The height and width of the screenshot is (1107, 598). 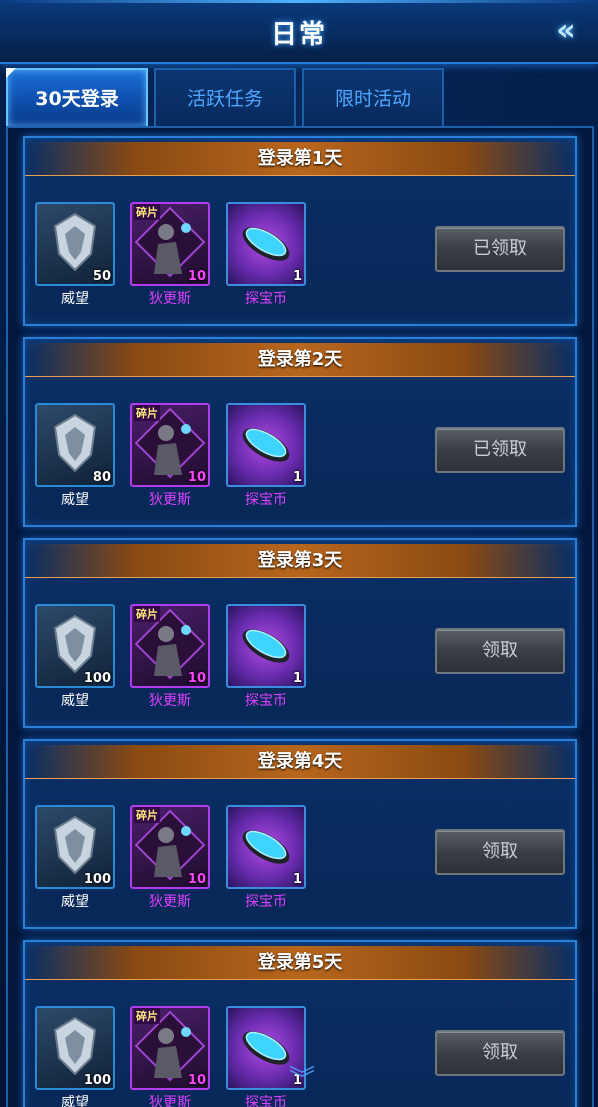 What do you see at coordinates (300, 762) in the screenshot?
I see `card-title: 登录第4天` at bounding box center [300, 762].